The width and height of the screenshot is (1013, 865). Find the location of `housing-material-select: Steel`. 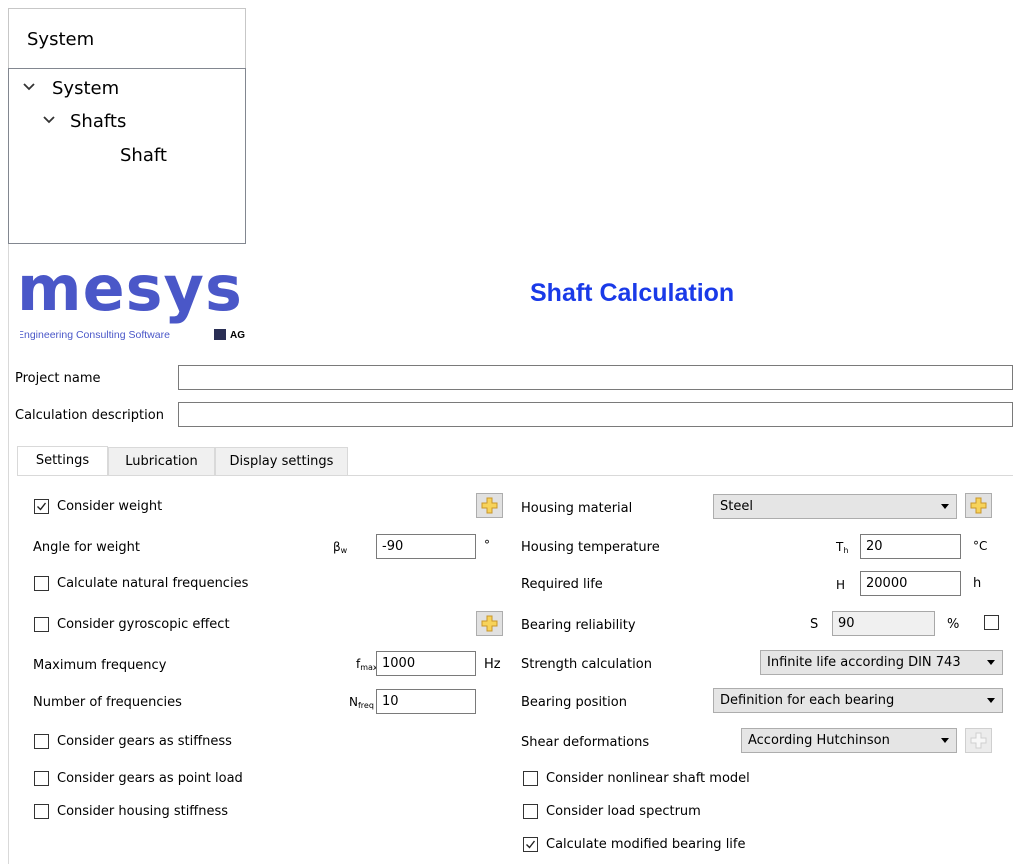

housing-material-select: Steel is located at coordinates (835, 506).